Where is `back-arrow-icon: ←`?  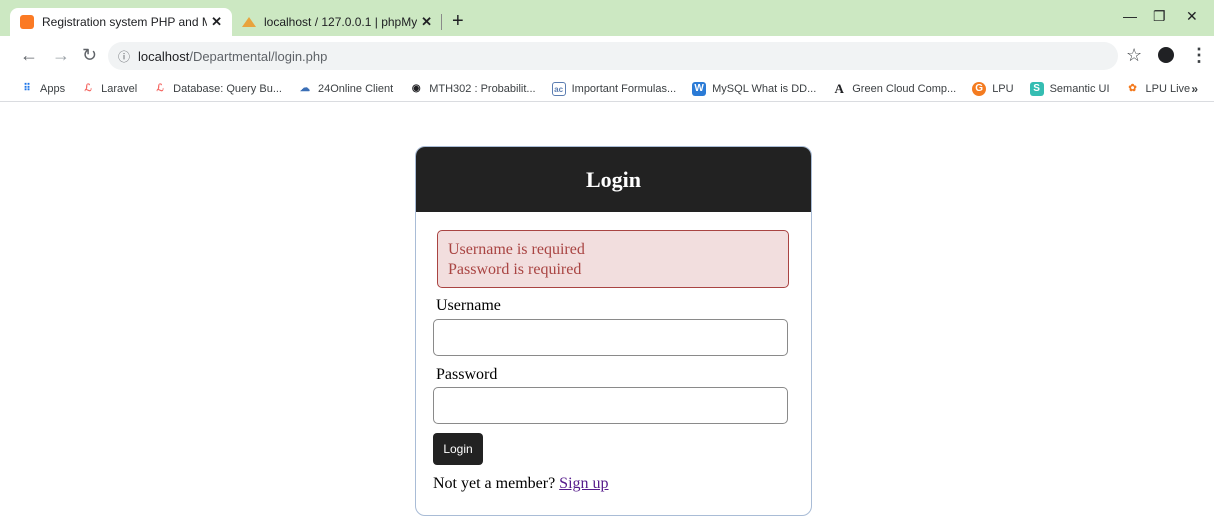
back-arrow-icon: ← is located at coordinates (29, 55).